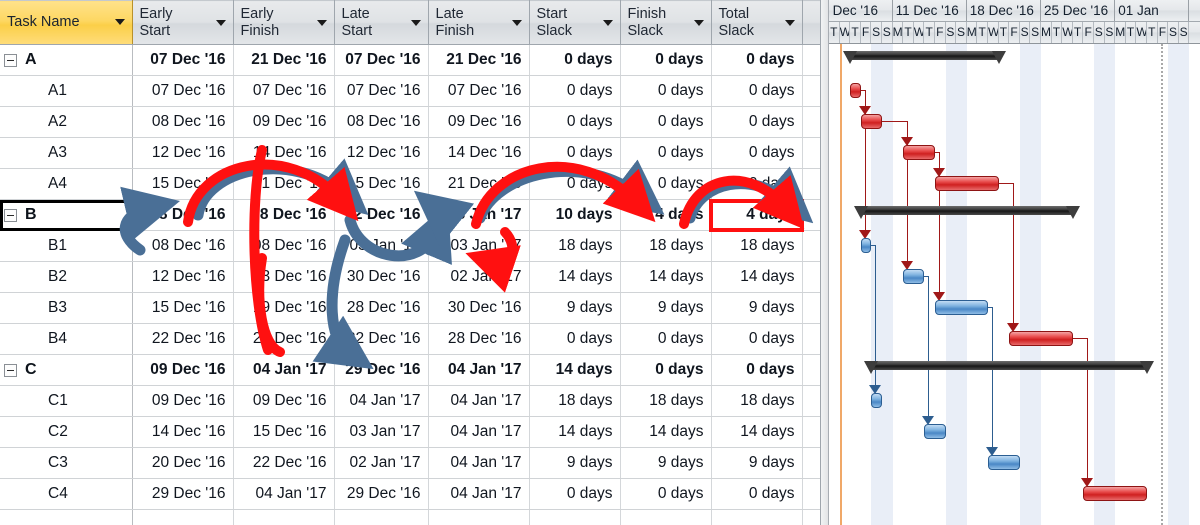 The image size is (1200, 525). Describe the element at coordinates (666, 215) in the screenshot. I see `cell-finish_slack: 4 days` at that location.